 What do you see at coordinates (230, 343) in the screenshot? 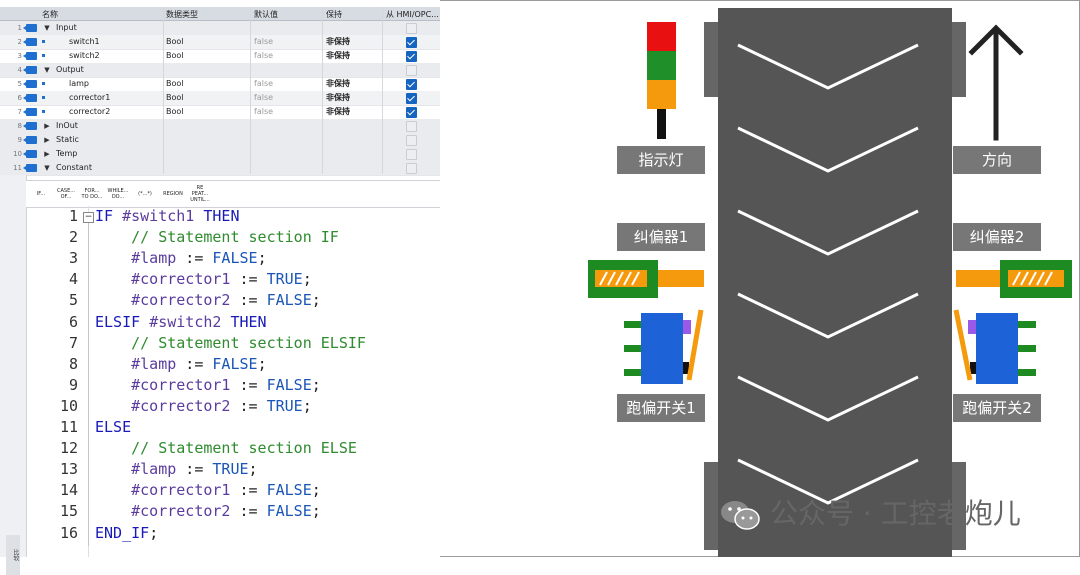
I see `code-line: // Statement section ELSIF` at bounding box center [230, 343].